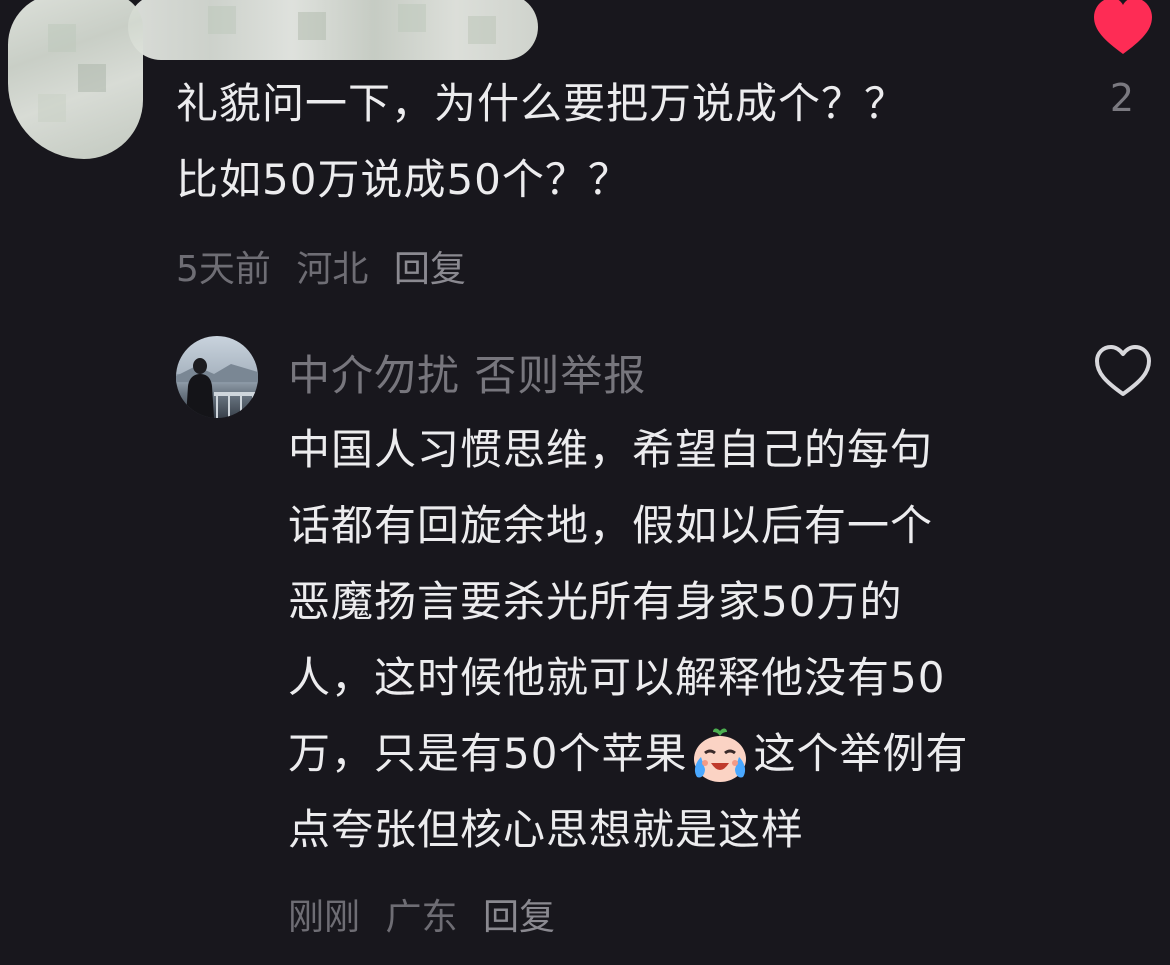  Describe the element at coordinates (519, 917) in the screenshot. I see `reply-reply-button: 回复` at that location.